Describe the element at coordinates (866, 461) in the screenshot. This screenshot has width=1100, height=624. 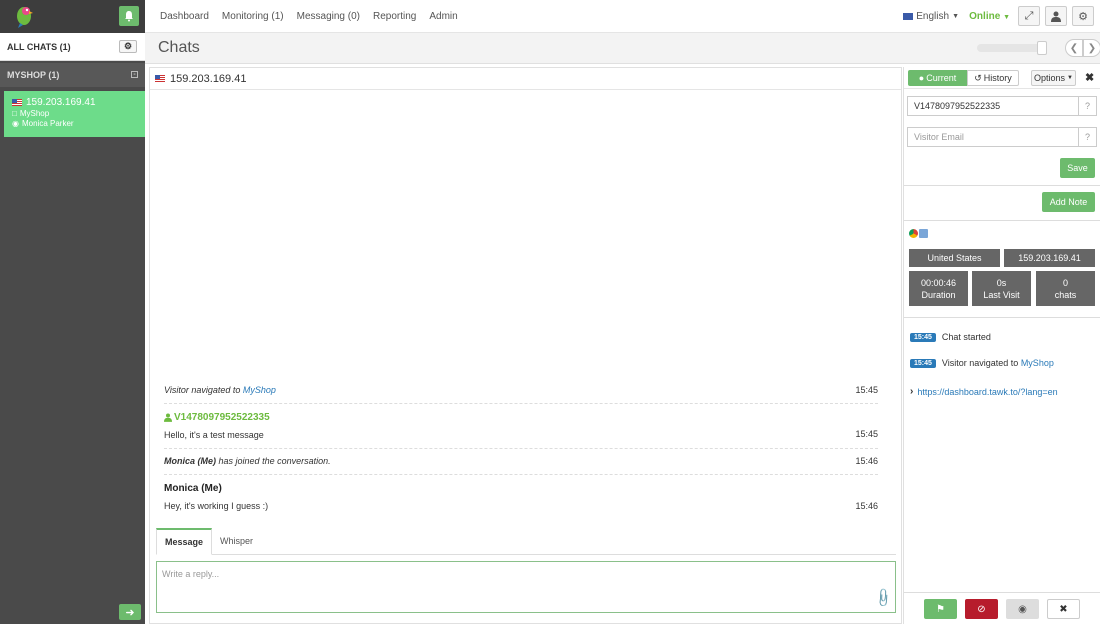
I see `message-time: 15:46` at that location.